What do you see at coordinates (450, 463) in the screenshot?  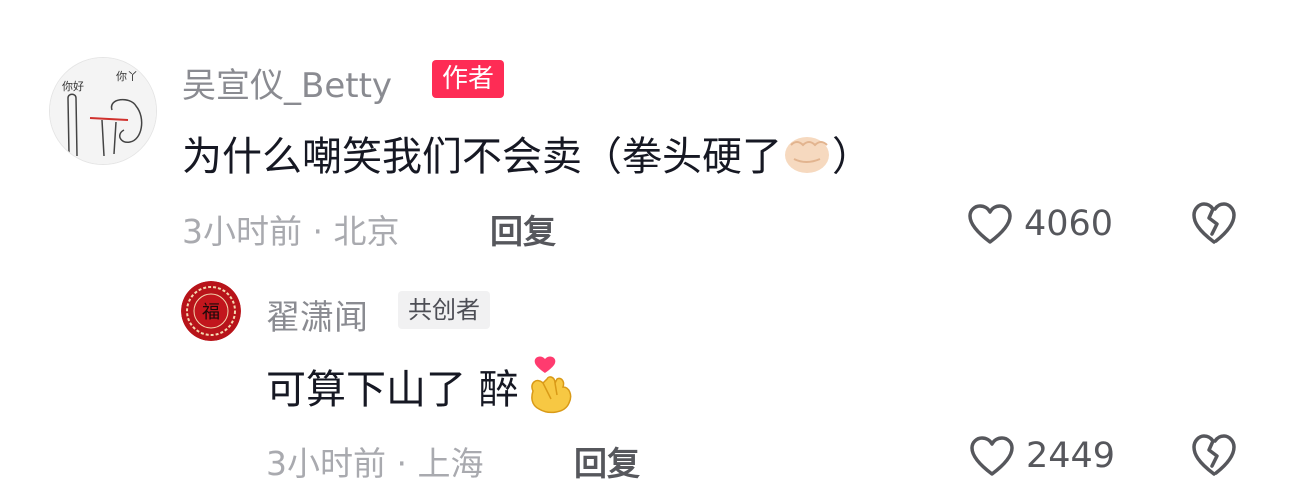 I see `comment-location: 上海` at bounding box center [450, 463].